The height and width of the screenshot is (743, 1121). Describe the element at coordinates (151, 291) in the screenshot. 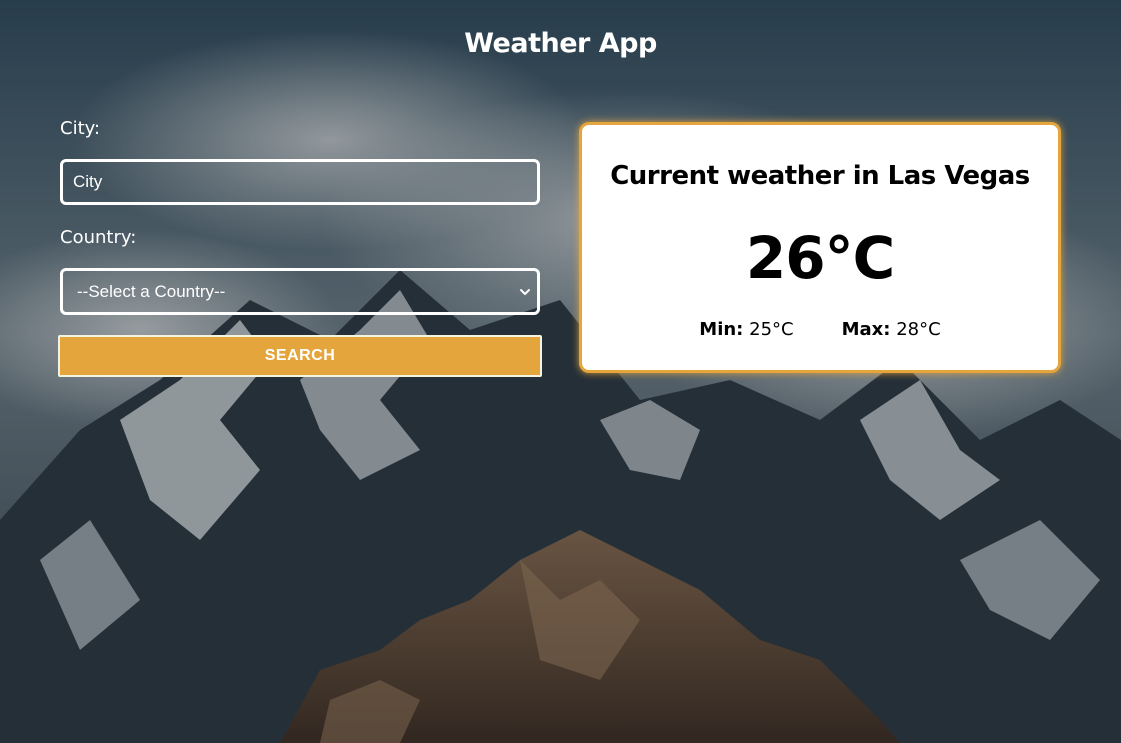

I see `country-select-value: --Select a Country--` at that location.